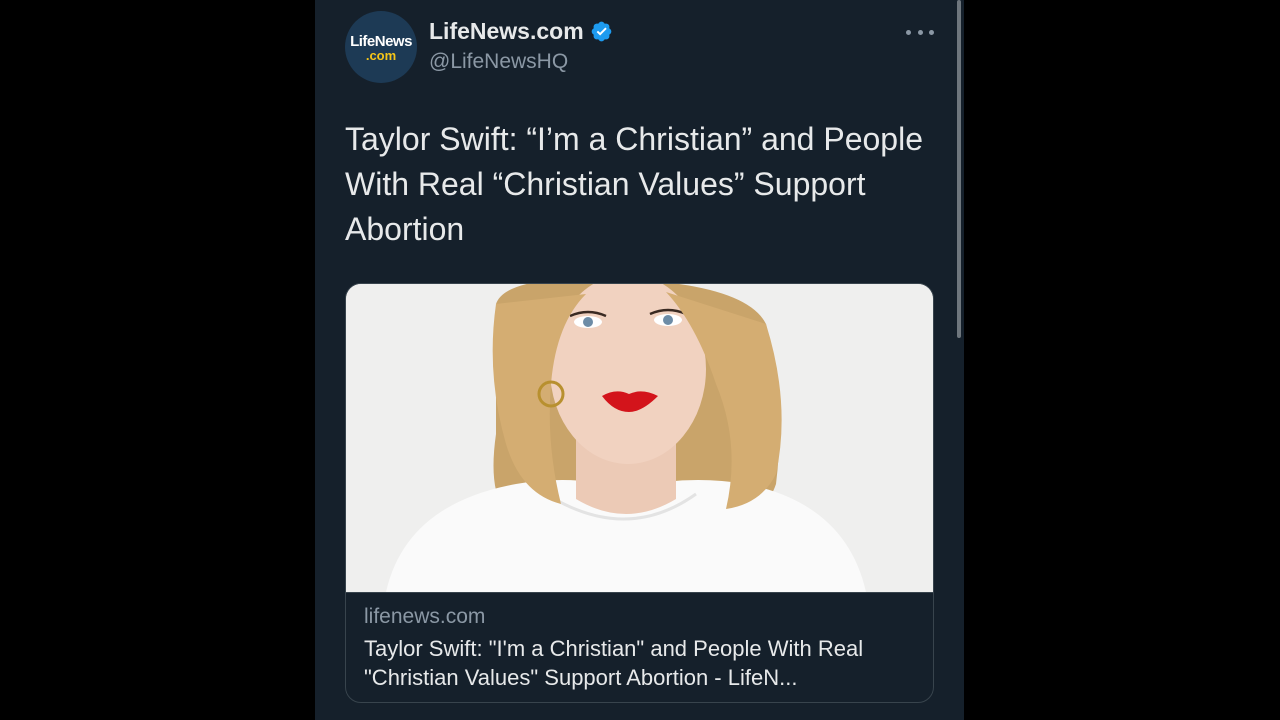  What do you see at coordinates (639, 592) in the screenshot?
I see `card-divider` at bounding box center [639, 592].